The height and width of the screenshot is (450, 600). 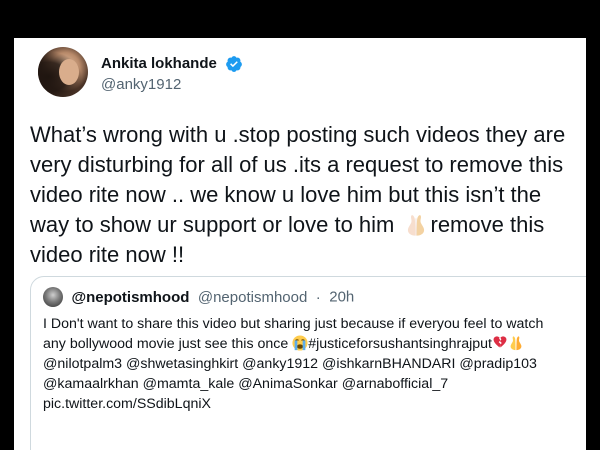 I want to click on quoted-tweet-header: @nepotismhood @nepotismhood · 20h, so click(x=198, y=297).